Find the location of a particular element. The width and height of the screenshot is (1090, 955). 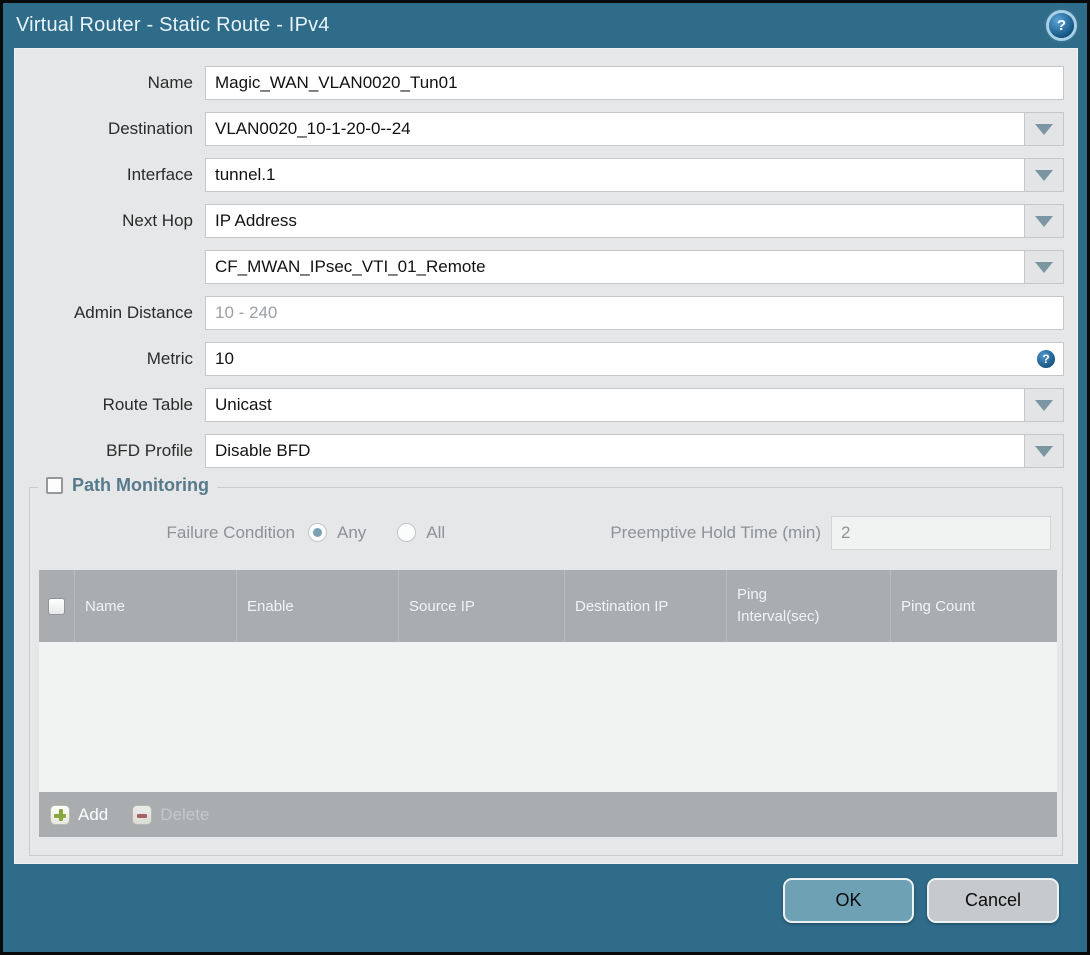

select-all-checkbox is located at coordinates (56, 606).